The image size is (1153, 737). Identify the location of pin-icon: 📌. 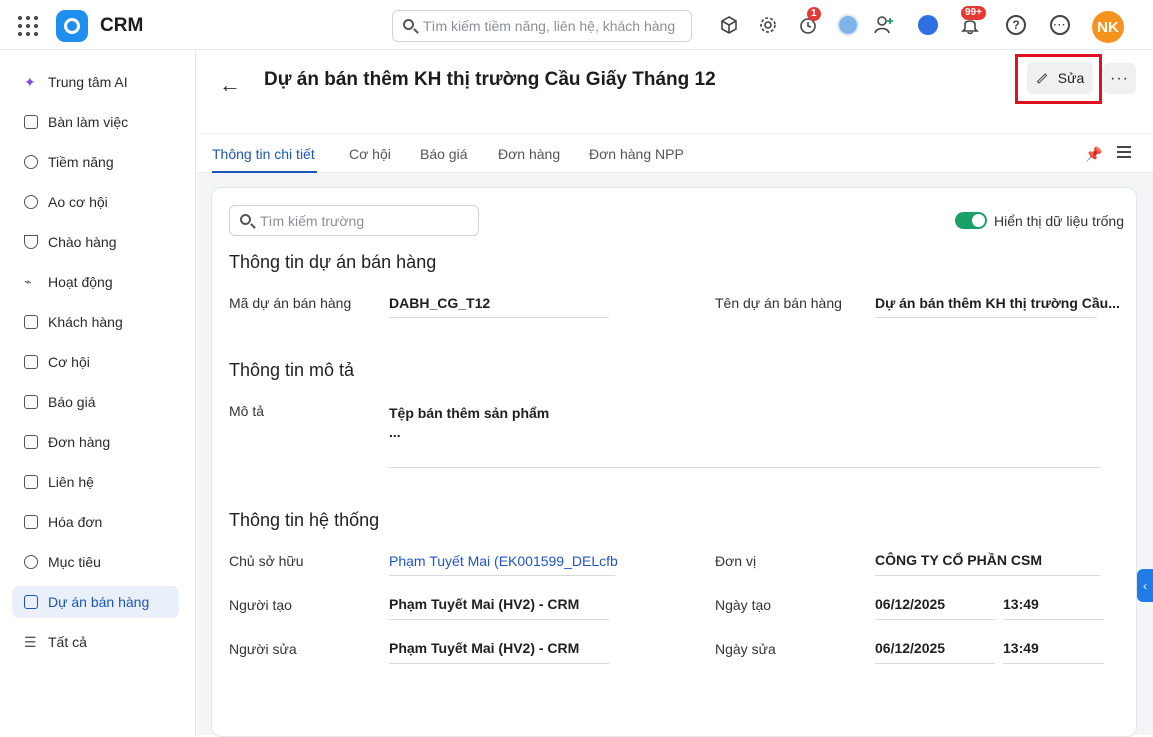
(1093, 154).